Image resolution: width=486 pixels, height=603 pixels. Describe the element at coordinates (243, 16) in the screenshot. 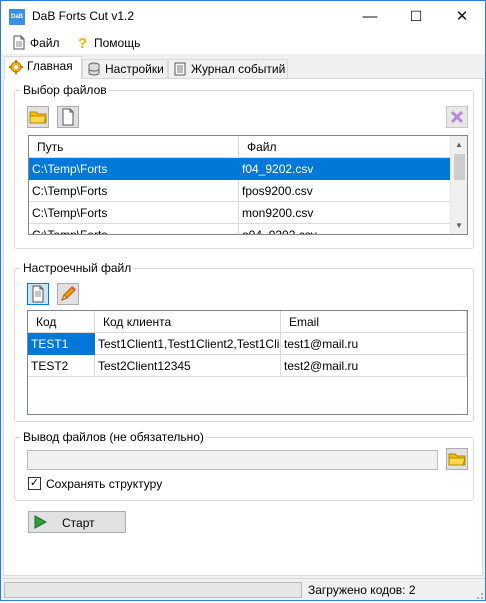

I see `title-bar: DaB DaB Forts Cut v1.2 — ☐ ✕` at that location.